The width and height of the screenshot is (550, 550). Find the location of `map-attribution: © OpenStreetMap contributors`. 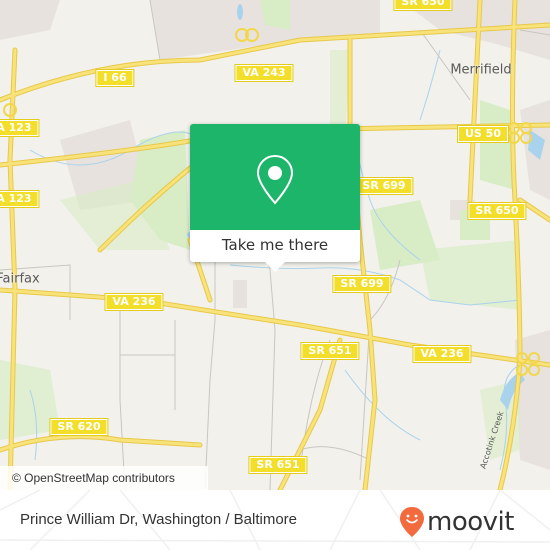

map-attribution: © OpenStreetMap contributors is located at coordinates (104, 478).